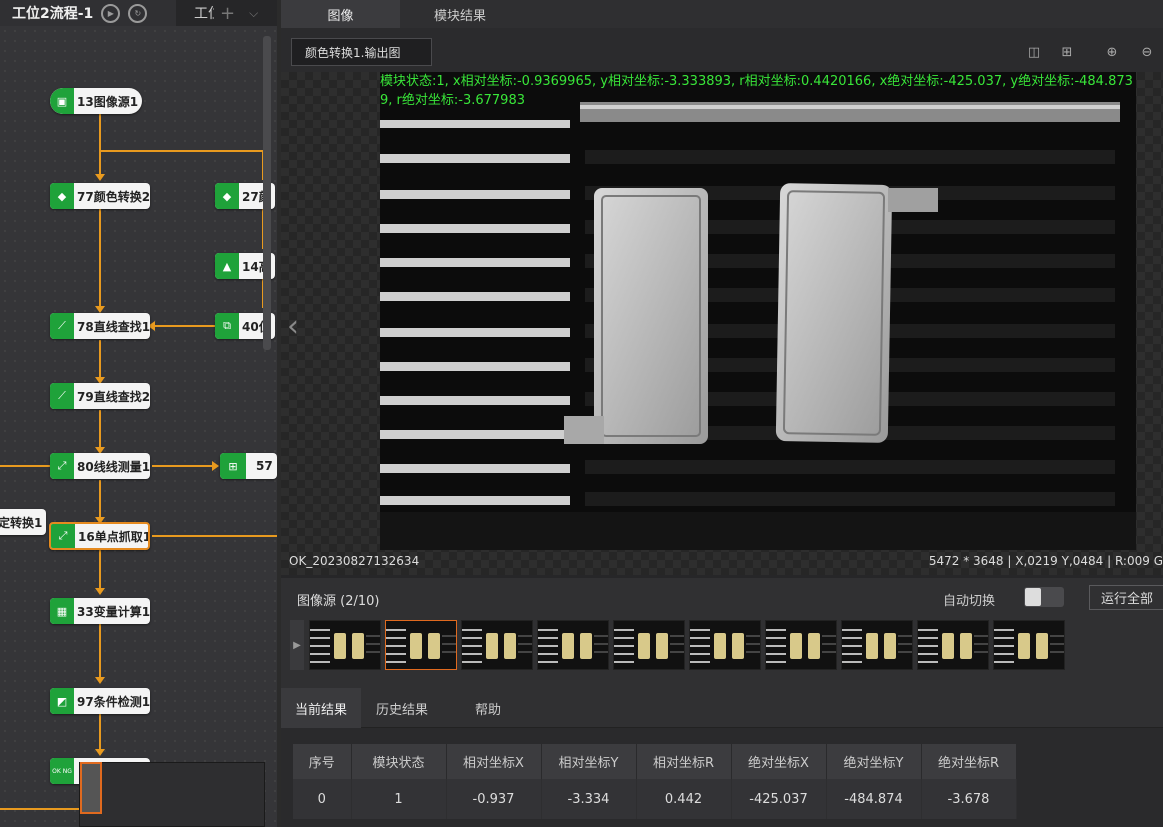  What do you see at coordinates (267, 193) in the screenshot?
I see `flow-vertical-scrollbar` at bounding box center [267, 193].